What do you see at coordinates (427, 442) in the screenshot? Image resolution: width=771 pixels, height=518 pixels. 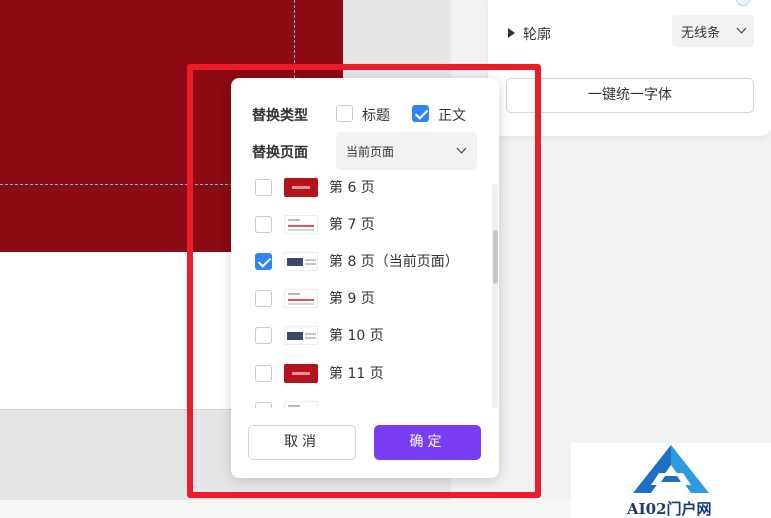 I see `confirm-button: 确定` at bounding box center [427, 442].